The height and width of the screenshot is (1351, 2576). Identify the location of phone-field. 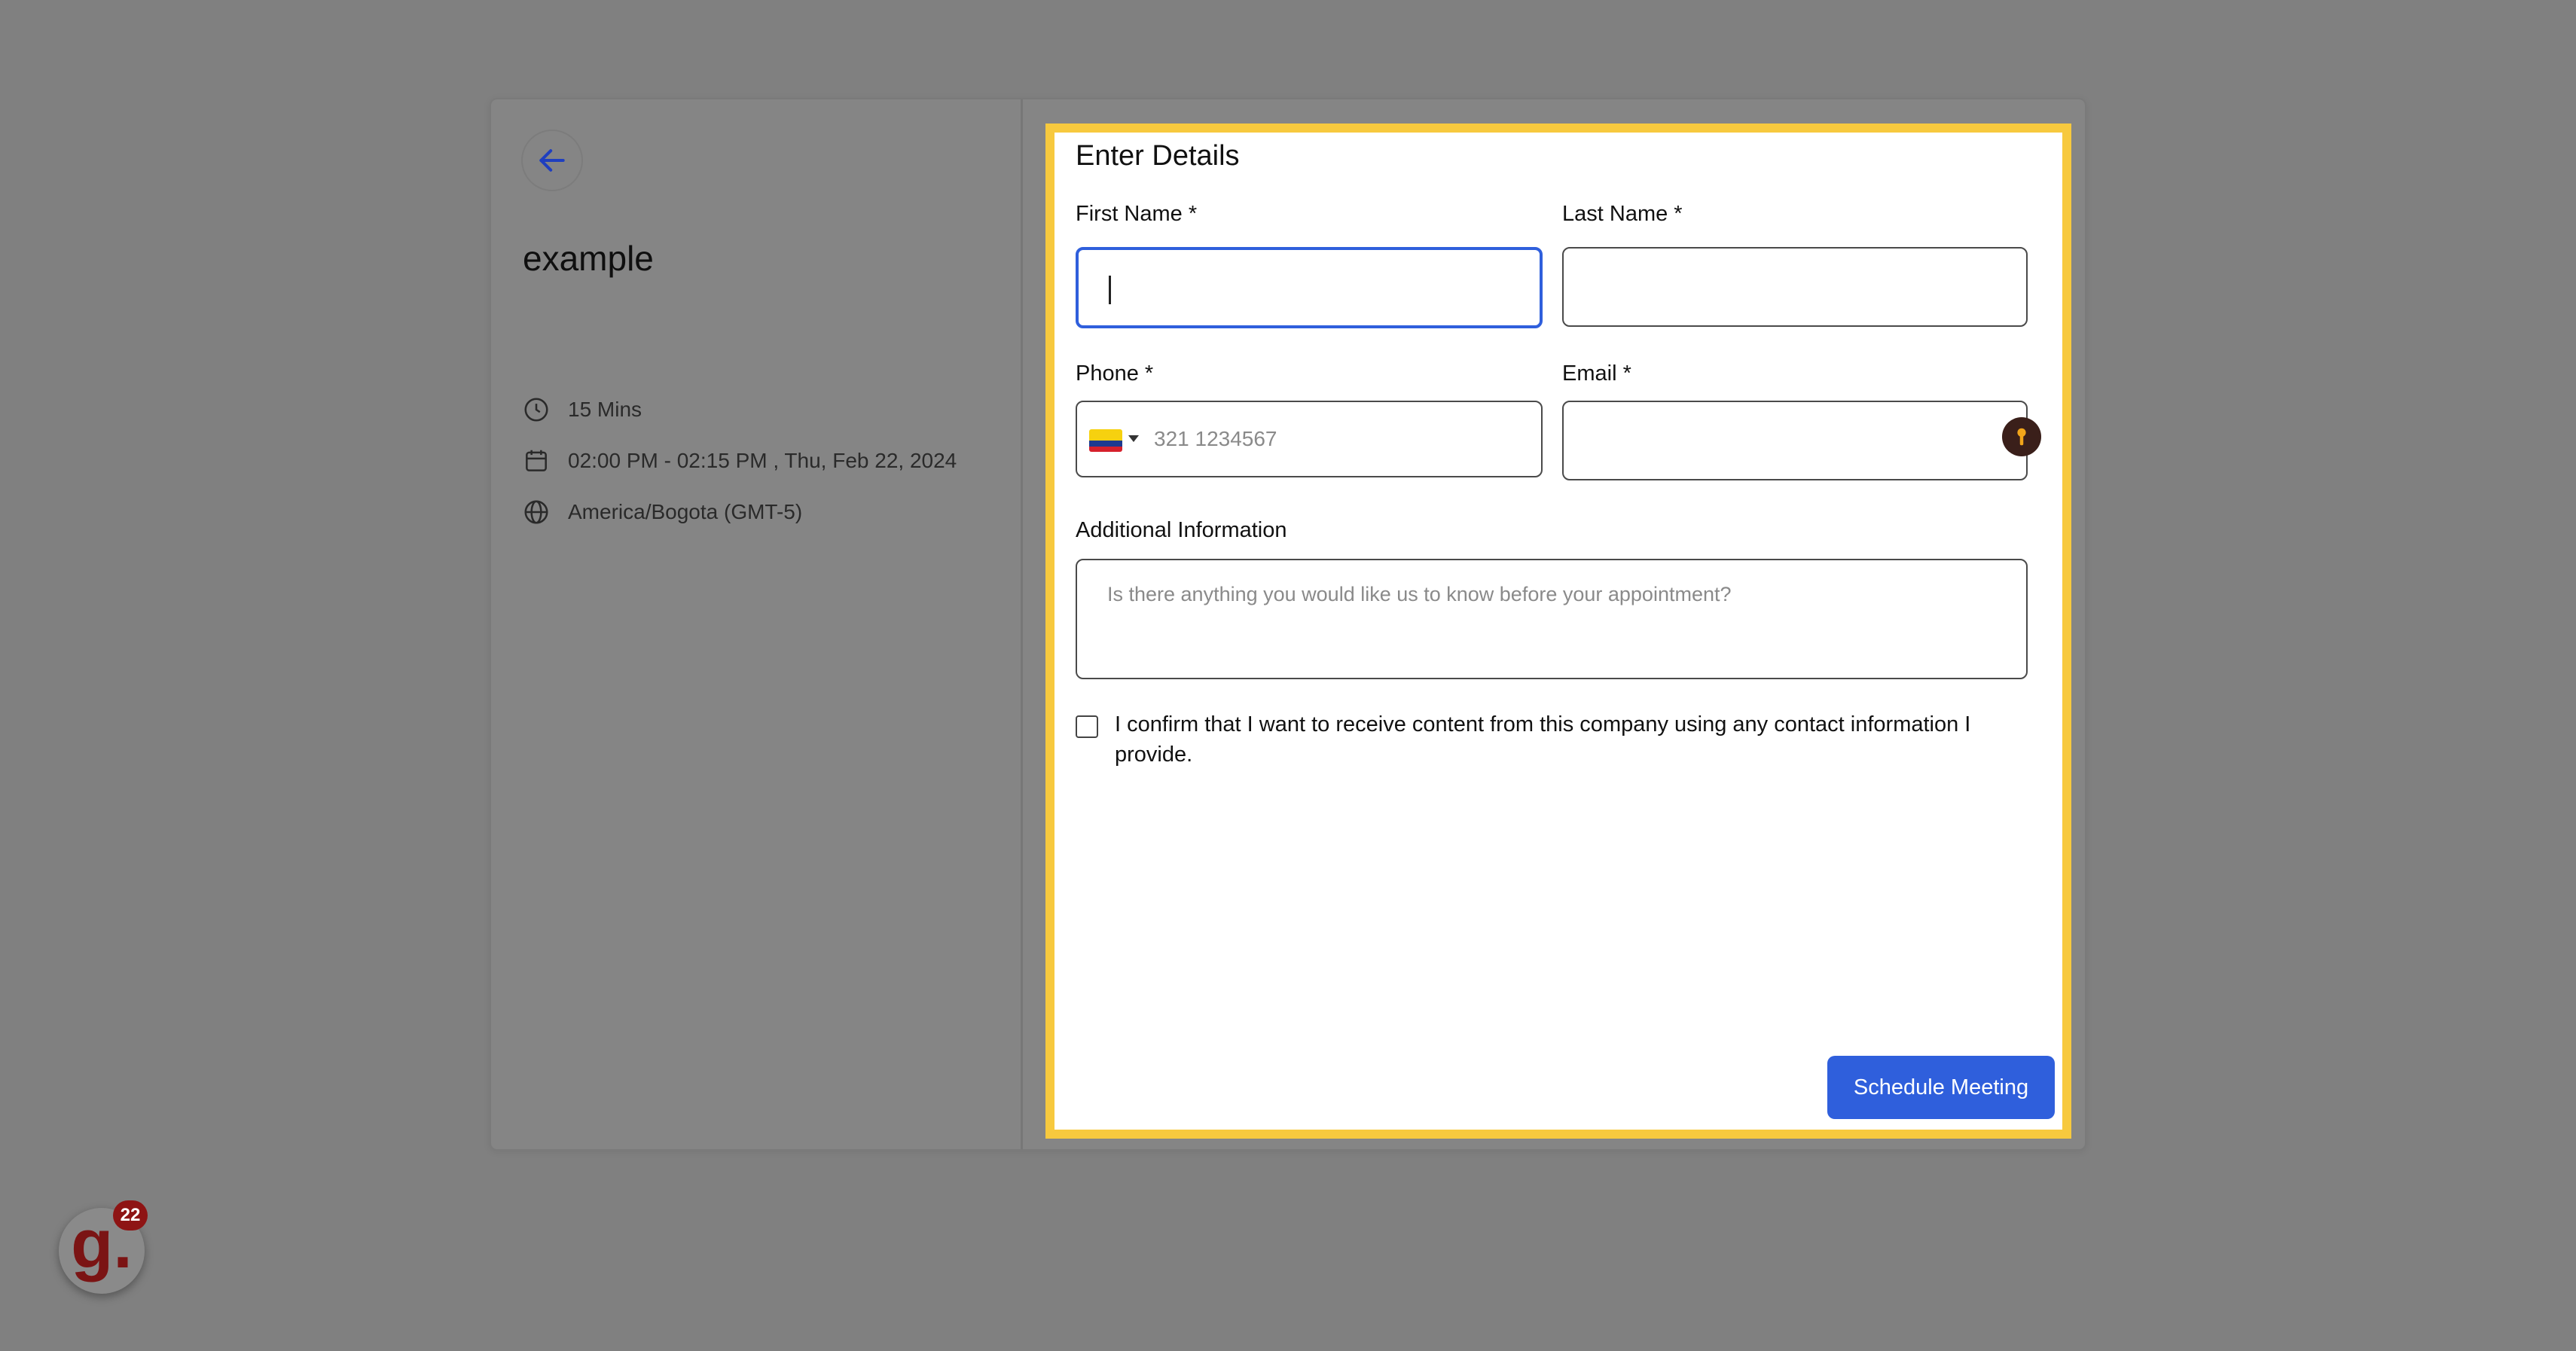
(1310, 439).